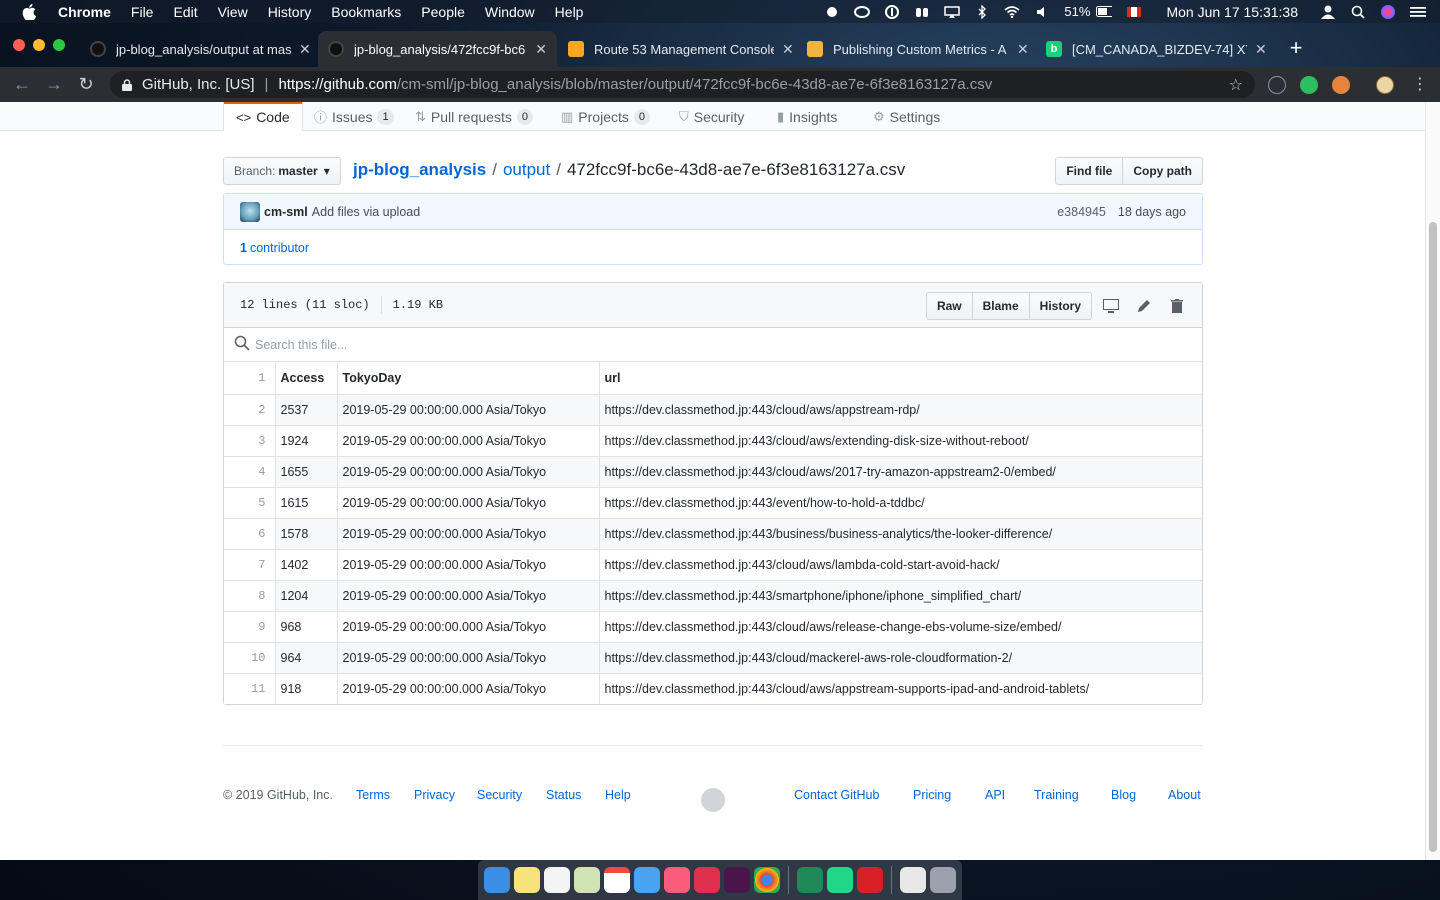  Describe the element at coordinates (434, 795) in the screenshot. I see `footer-link-privacy: Privacy` at that location.